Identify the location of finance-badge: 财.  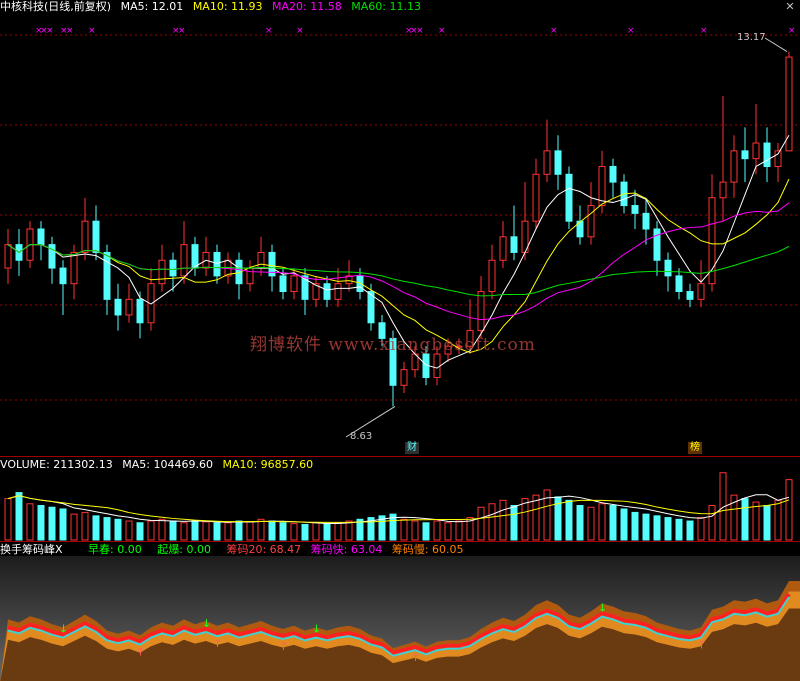
(412, 448).